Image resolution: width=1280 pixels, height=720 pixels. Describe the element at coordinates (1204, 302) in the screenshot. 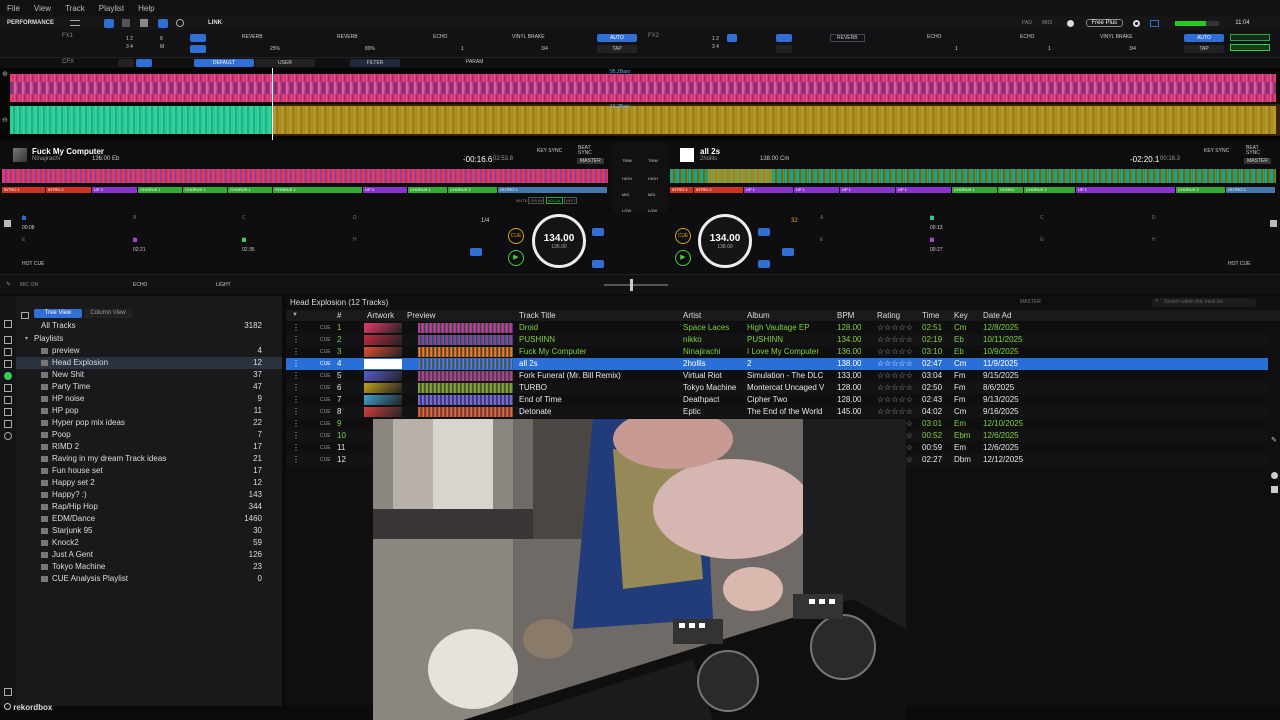

I see `search-field: ⌕ Search within this track list` at that location.